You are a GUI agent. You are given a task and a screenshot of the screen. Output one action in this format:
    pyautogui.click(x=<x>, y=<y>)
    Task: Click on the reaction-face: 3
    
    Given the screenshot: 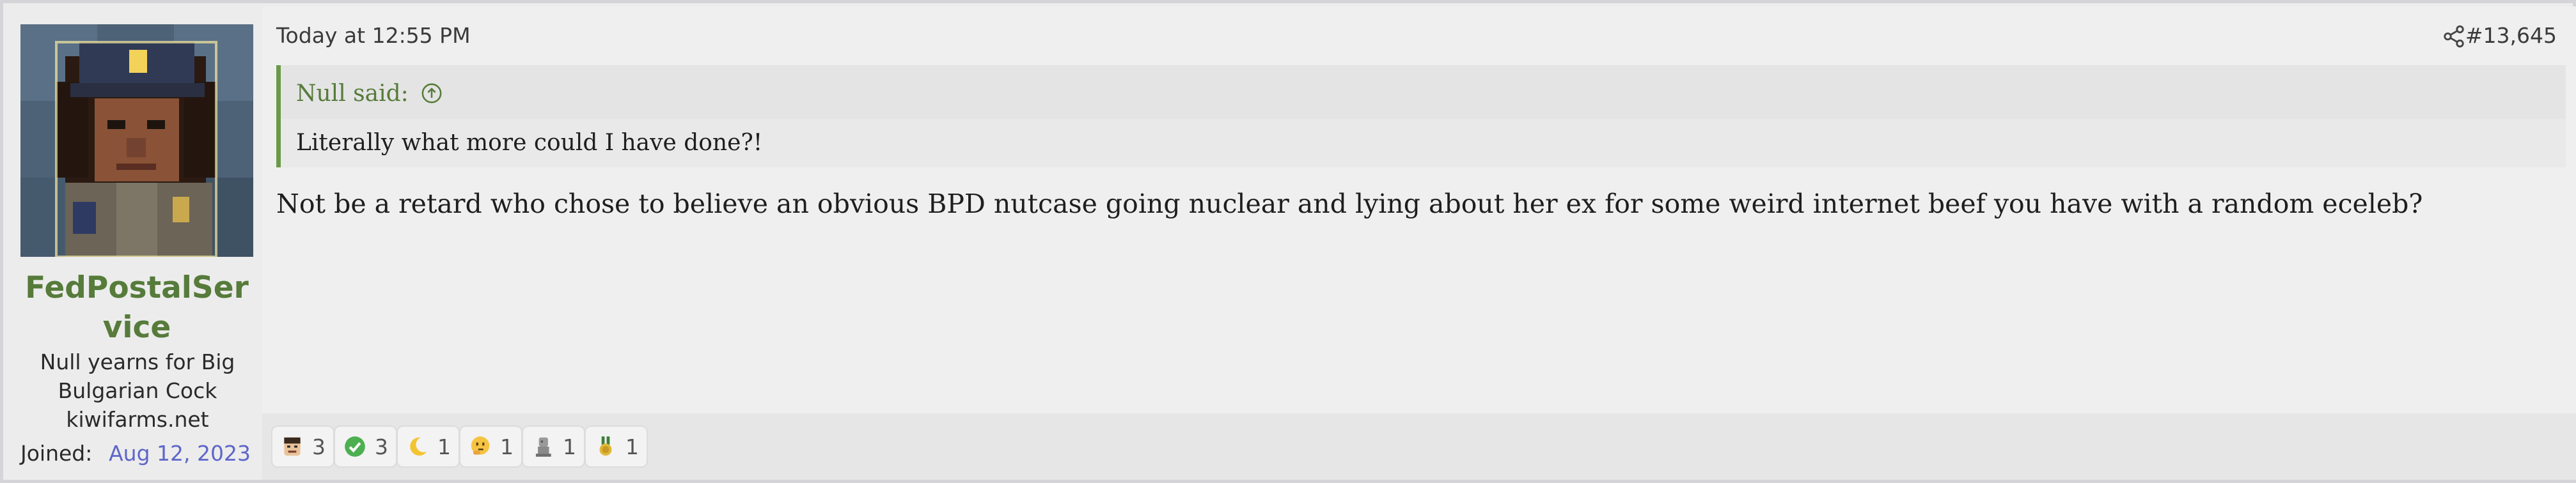 What is the action you would take?
    pyautogui.click(x=302, y=446)
    